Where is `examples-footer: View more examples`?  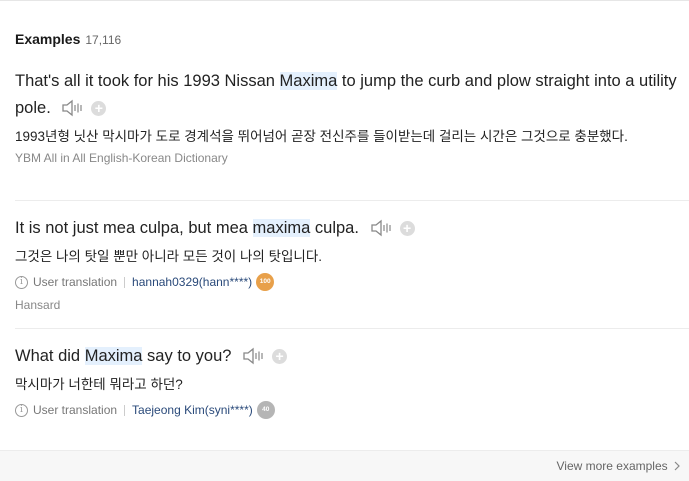 examples-footer: View more examples is located at coordinates (344, 465).